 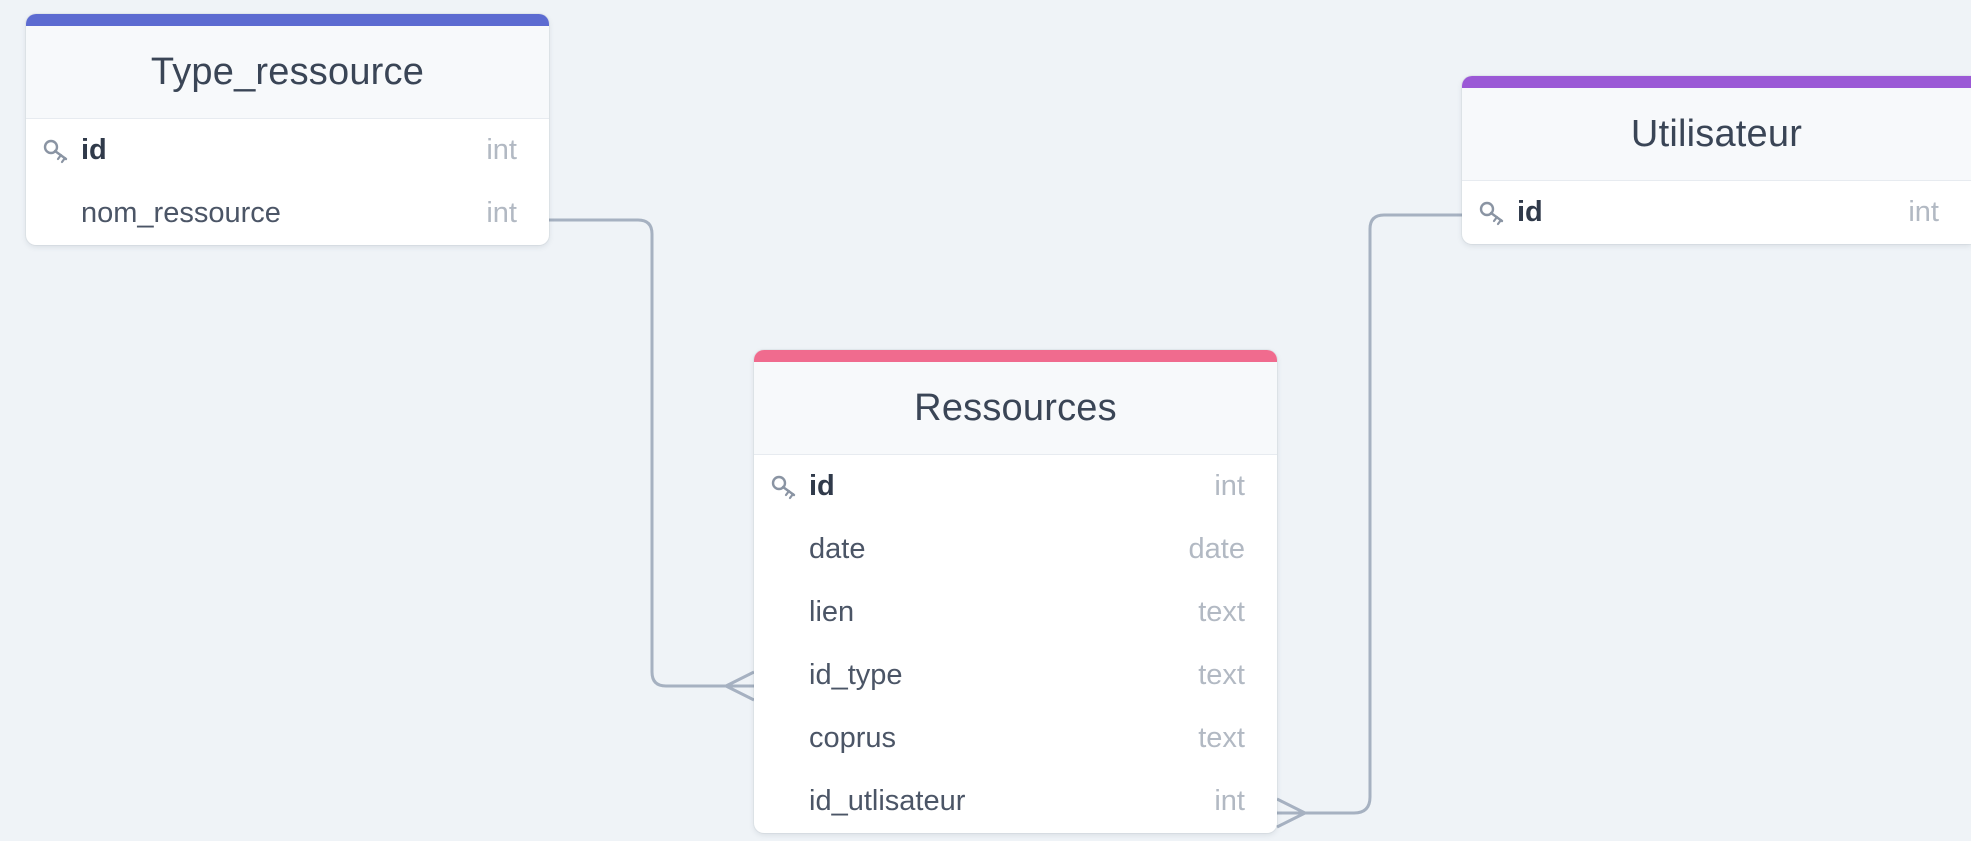 I want to click on column-name: id_utlisateur, so click(x=887, y=801).